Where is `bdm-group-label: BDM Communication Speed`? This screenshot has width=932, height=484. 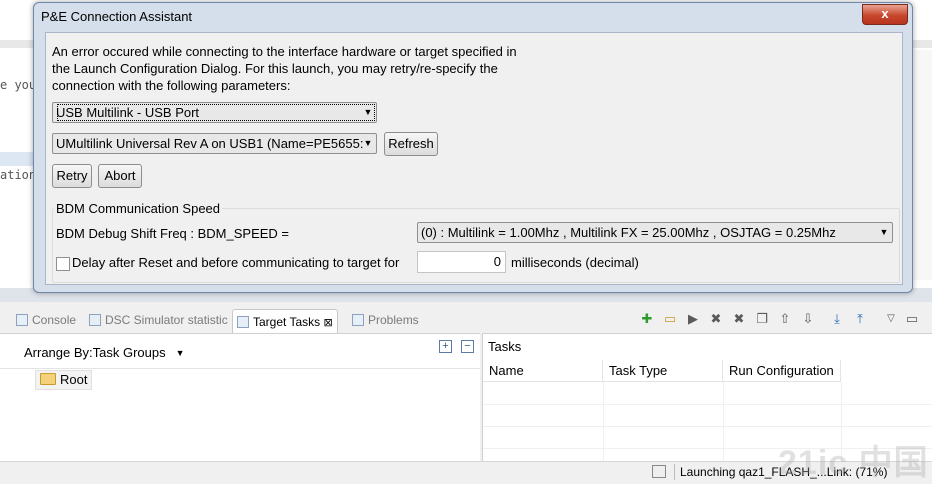 bdm-group-label: BDM Communication Speed is located at coordinates (138, 208).